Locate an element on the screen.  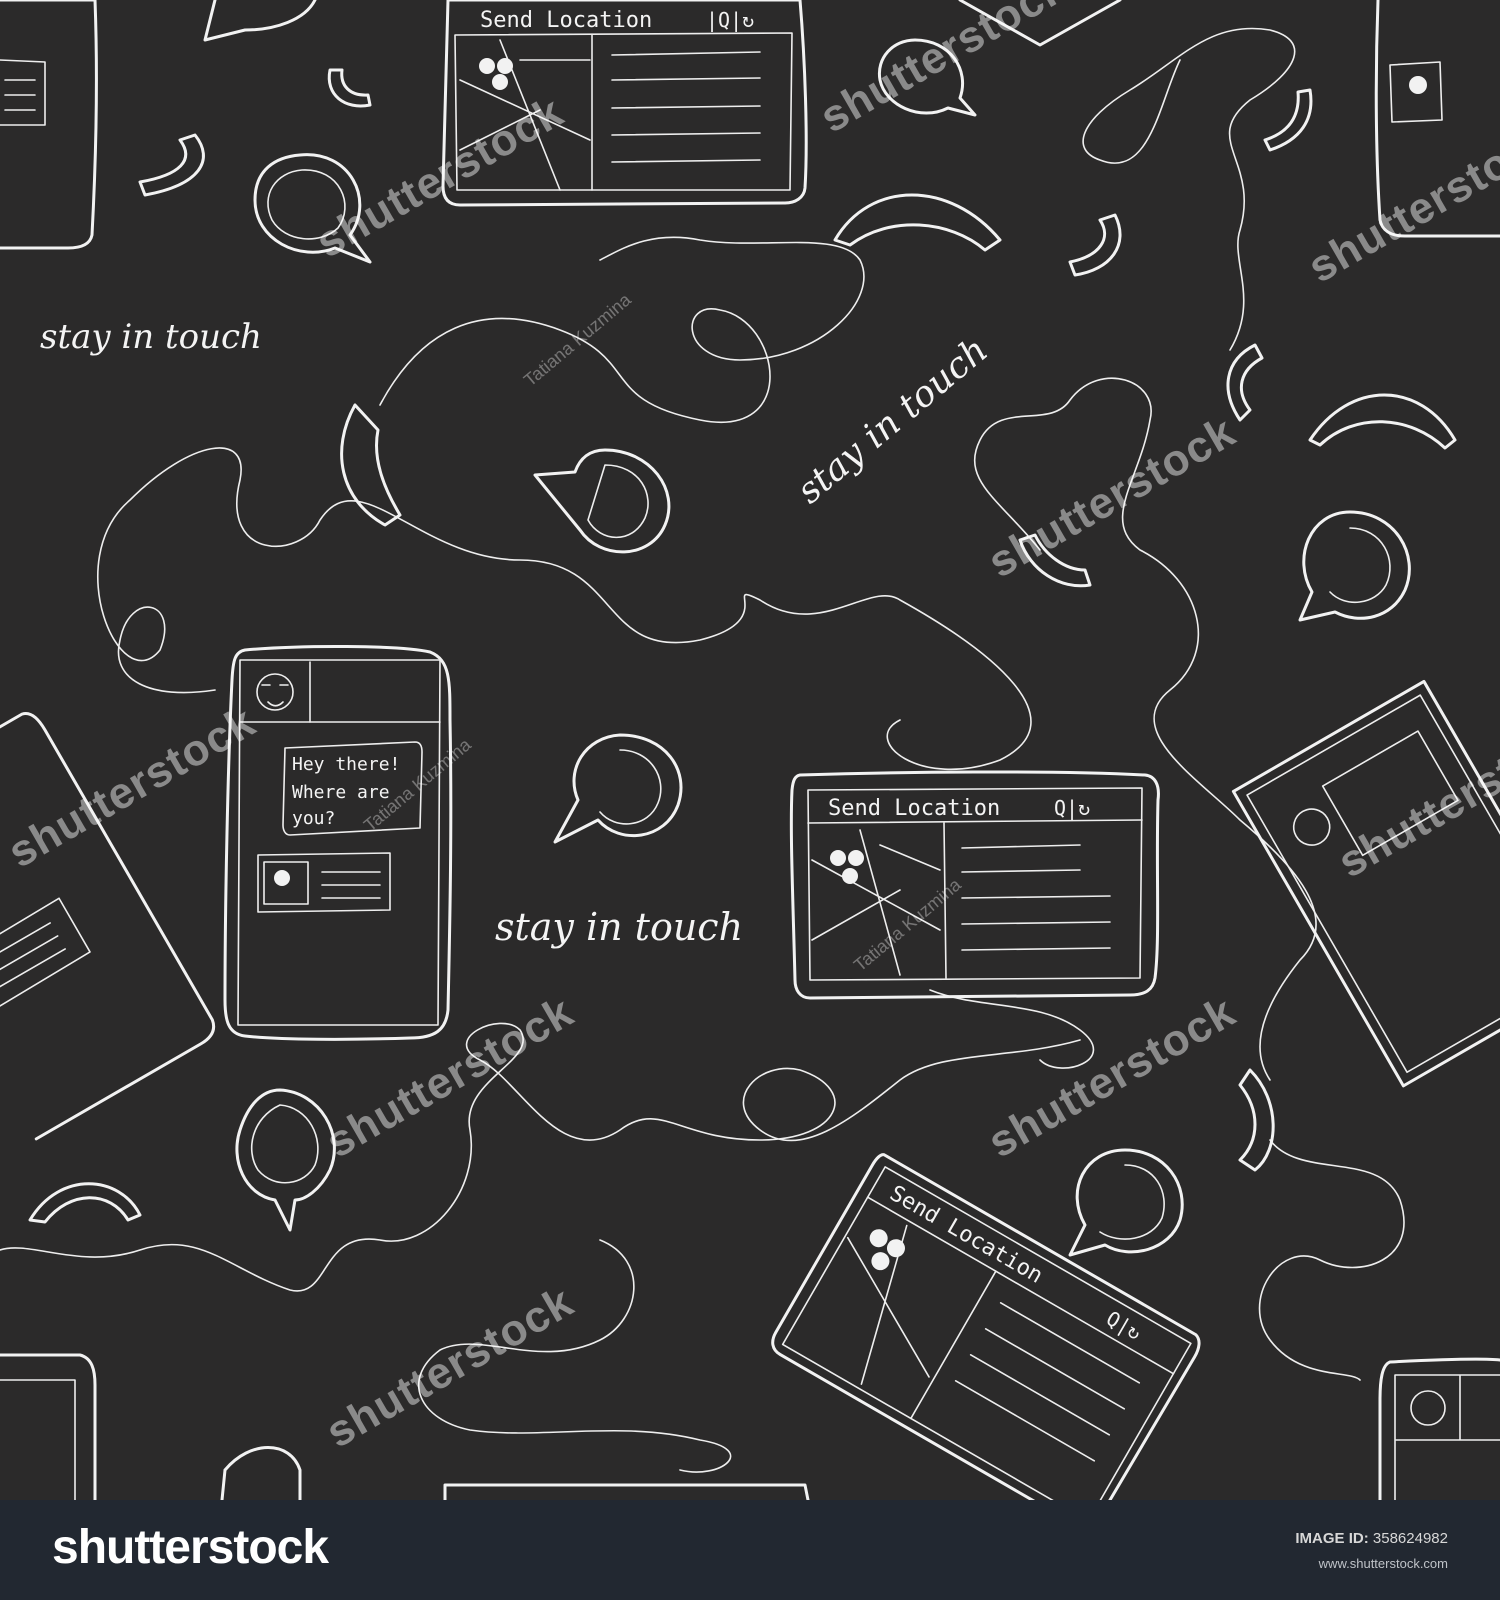
chat-line-3: you? is located at coordinates (313, 818).